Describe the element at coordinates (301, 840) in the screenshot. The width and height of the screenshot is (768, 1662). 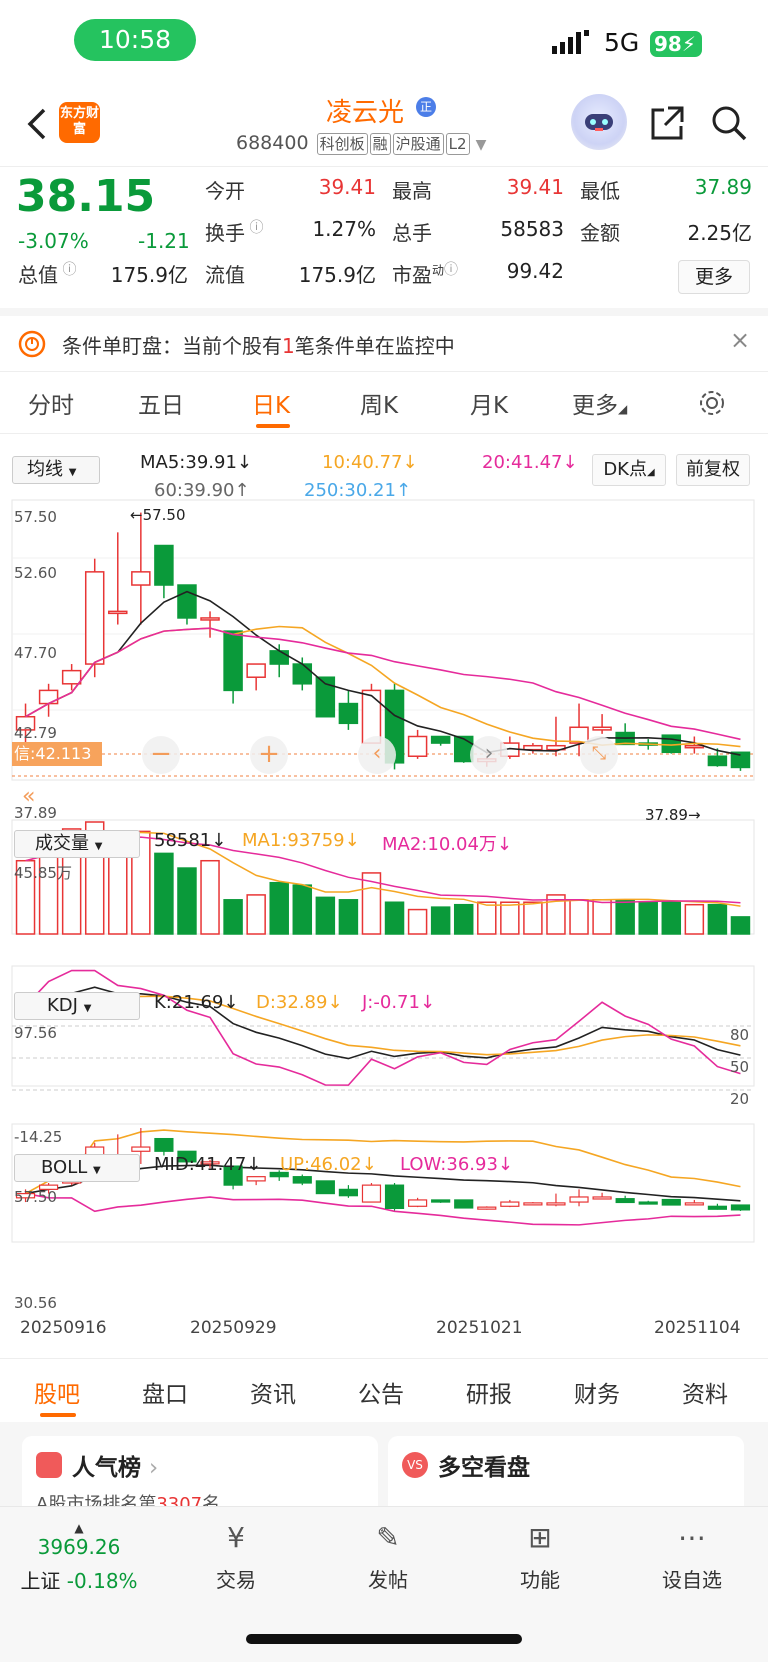
I see `volume-ma1-label: MA1:93759↓` at that location.